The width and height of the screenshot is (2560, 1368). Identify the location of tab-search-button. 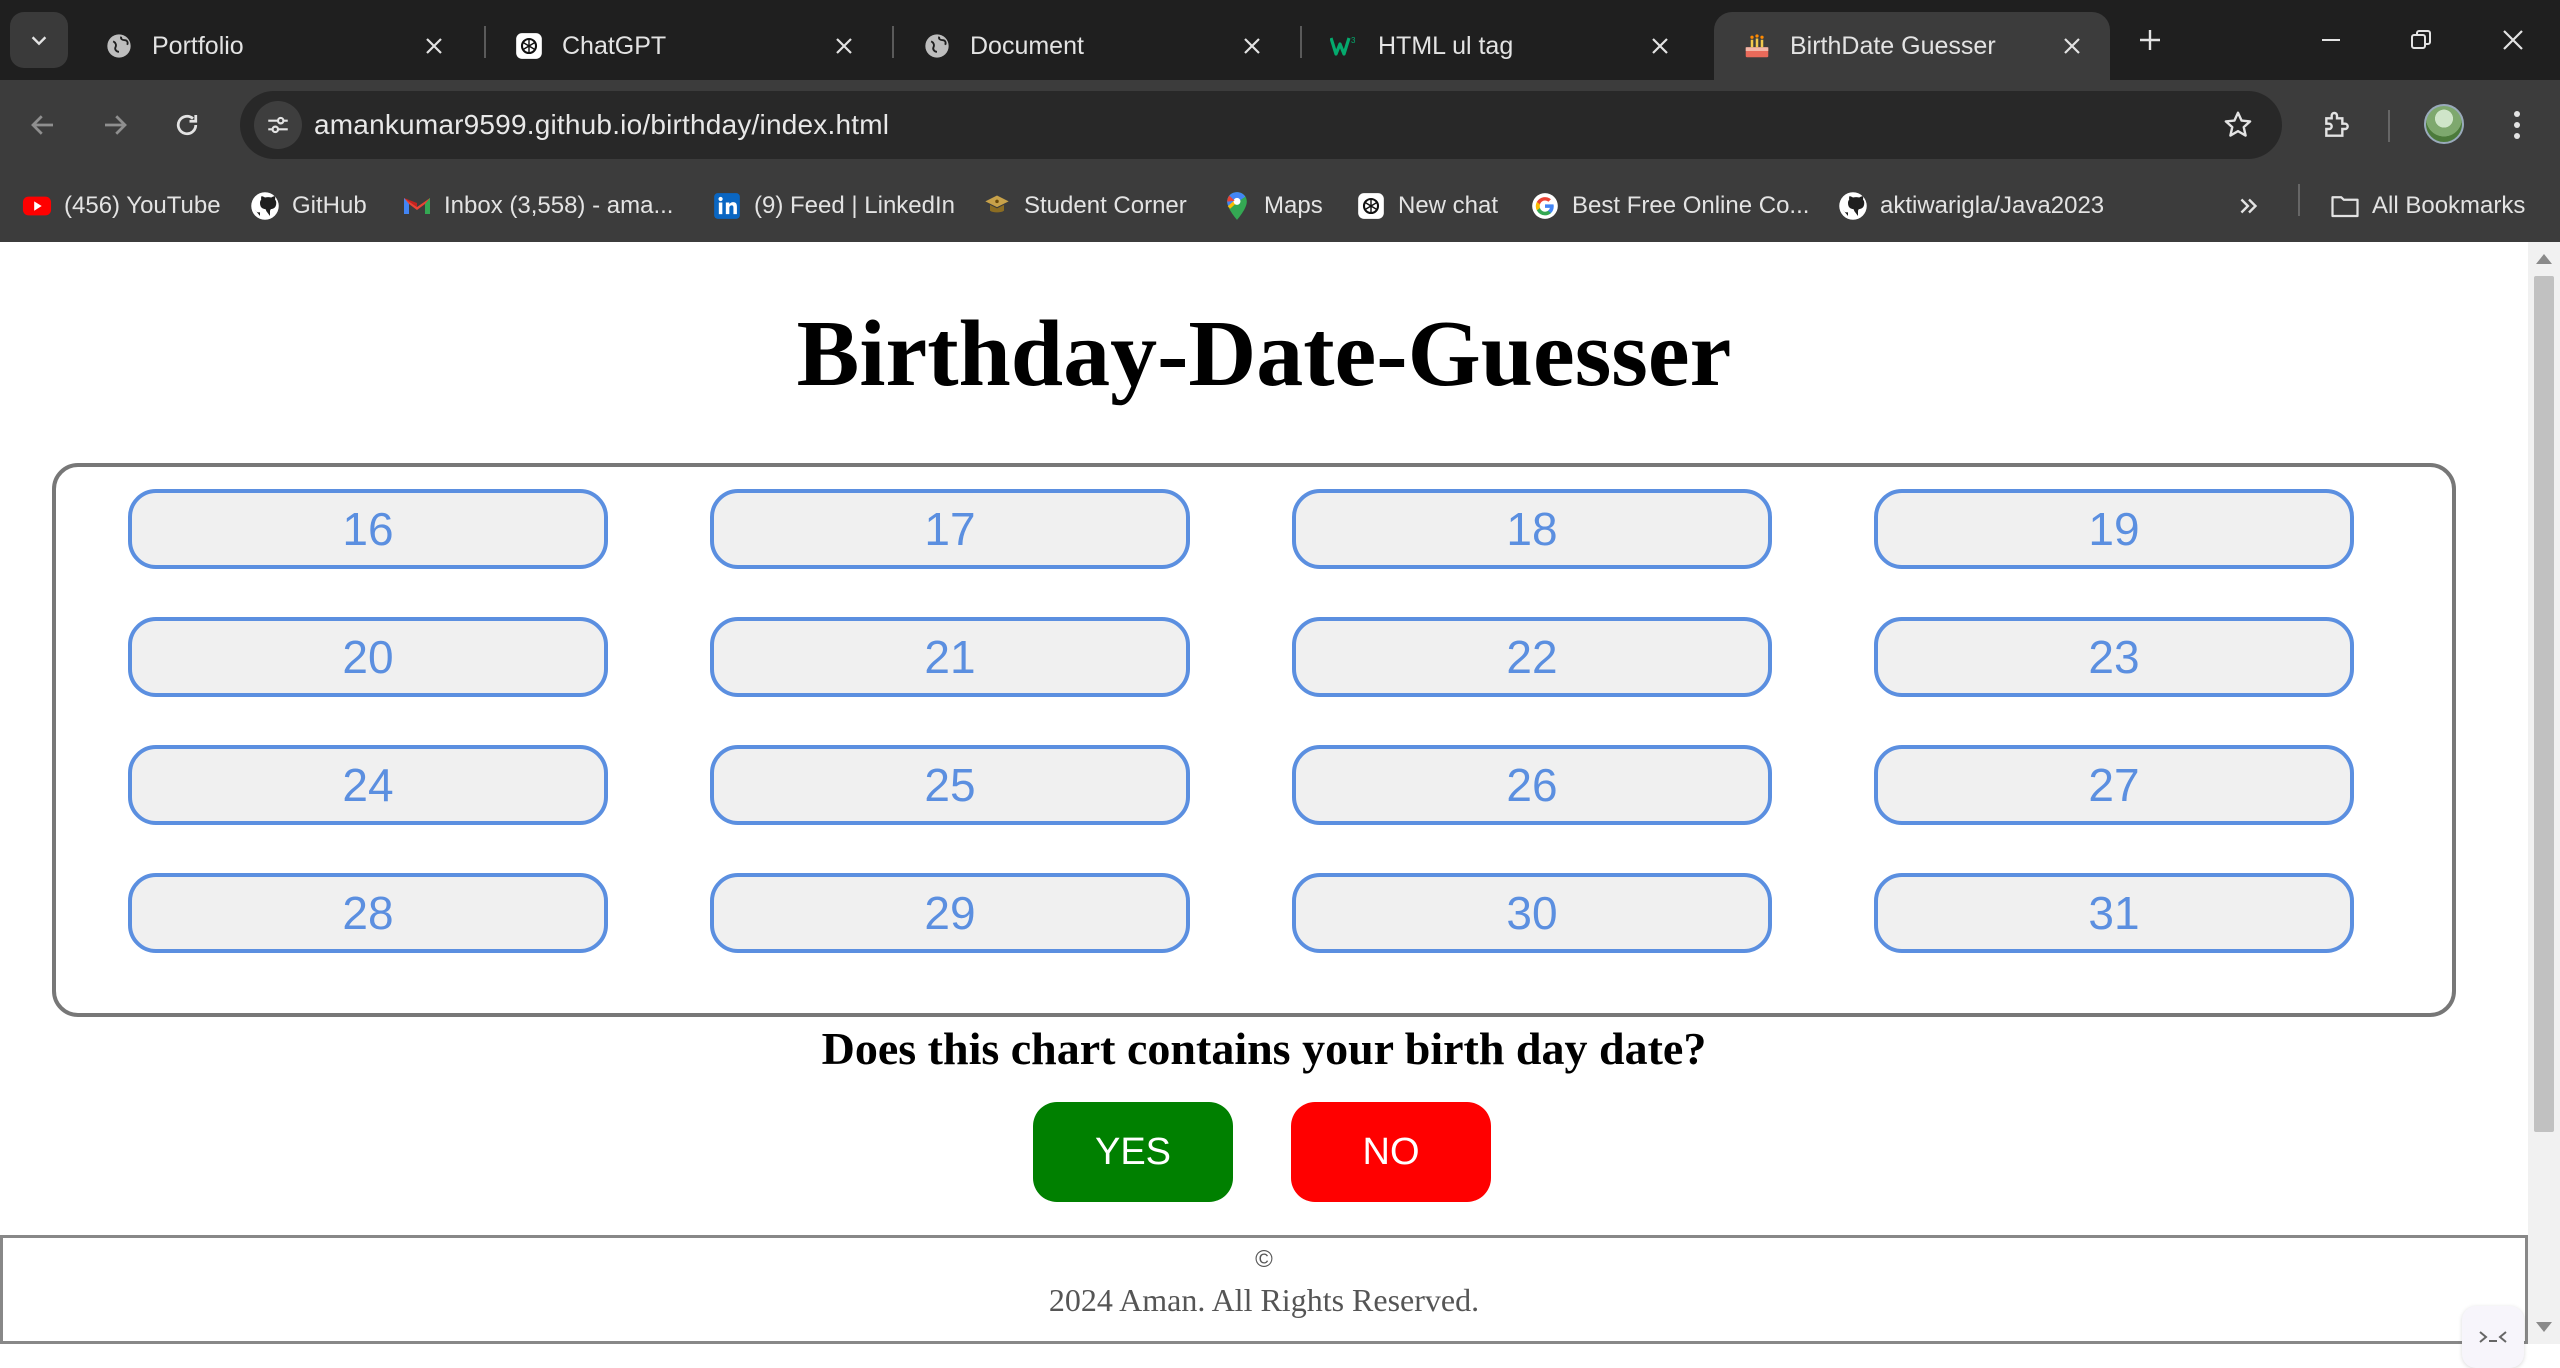
(39, 40).